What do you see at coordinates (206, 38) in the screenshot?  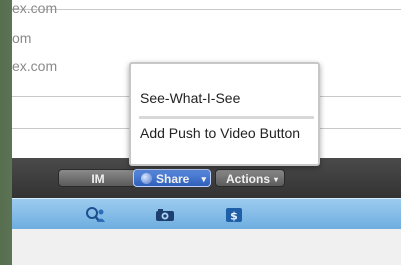 I see `list-item: om` at bounding box center [206, 38].